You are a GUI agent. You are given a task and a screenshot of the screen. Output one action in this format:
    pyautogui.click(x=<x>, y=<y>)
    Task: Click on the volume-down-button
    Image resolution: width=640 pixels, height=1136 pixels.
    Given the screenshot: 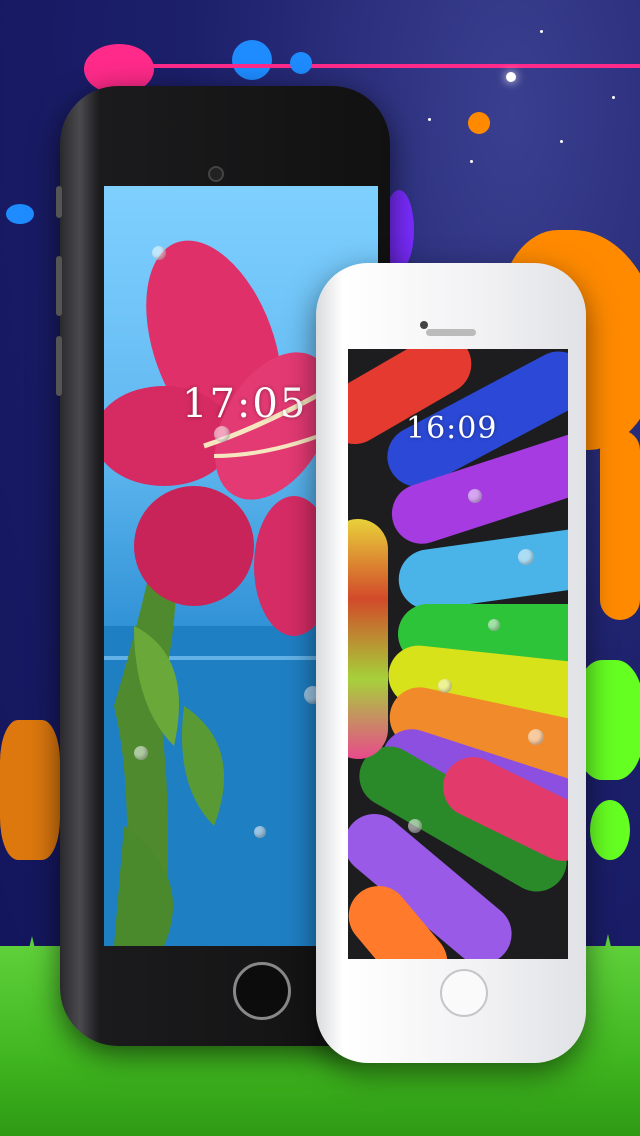 What is the action you would take?
    pyautogui.click(x=59, y=366)
    